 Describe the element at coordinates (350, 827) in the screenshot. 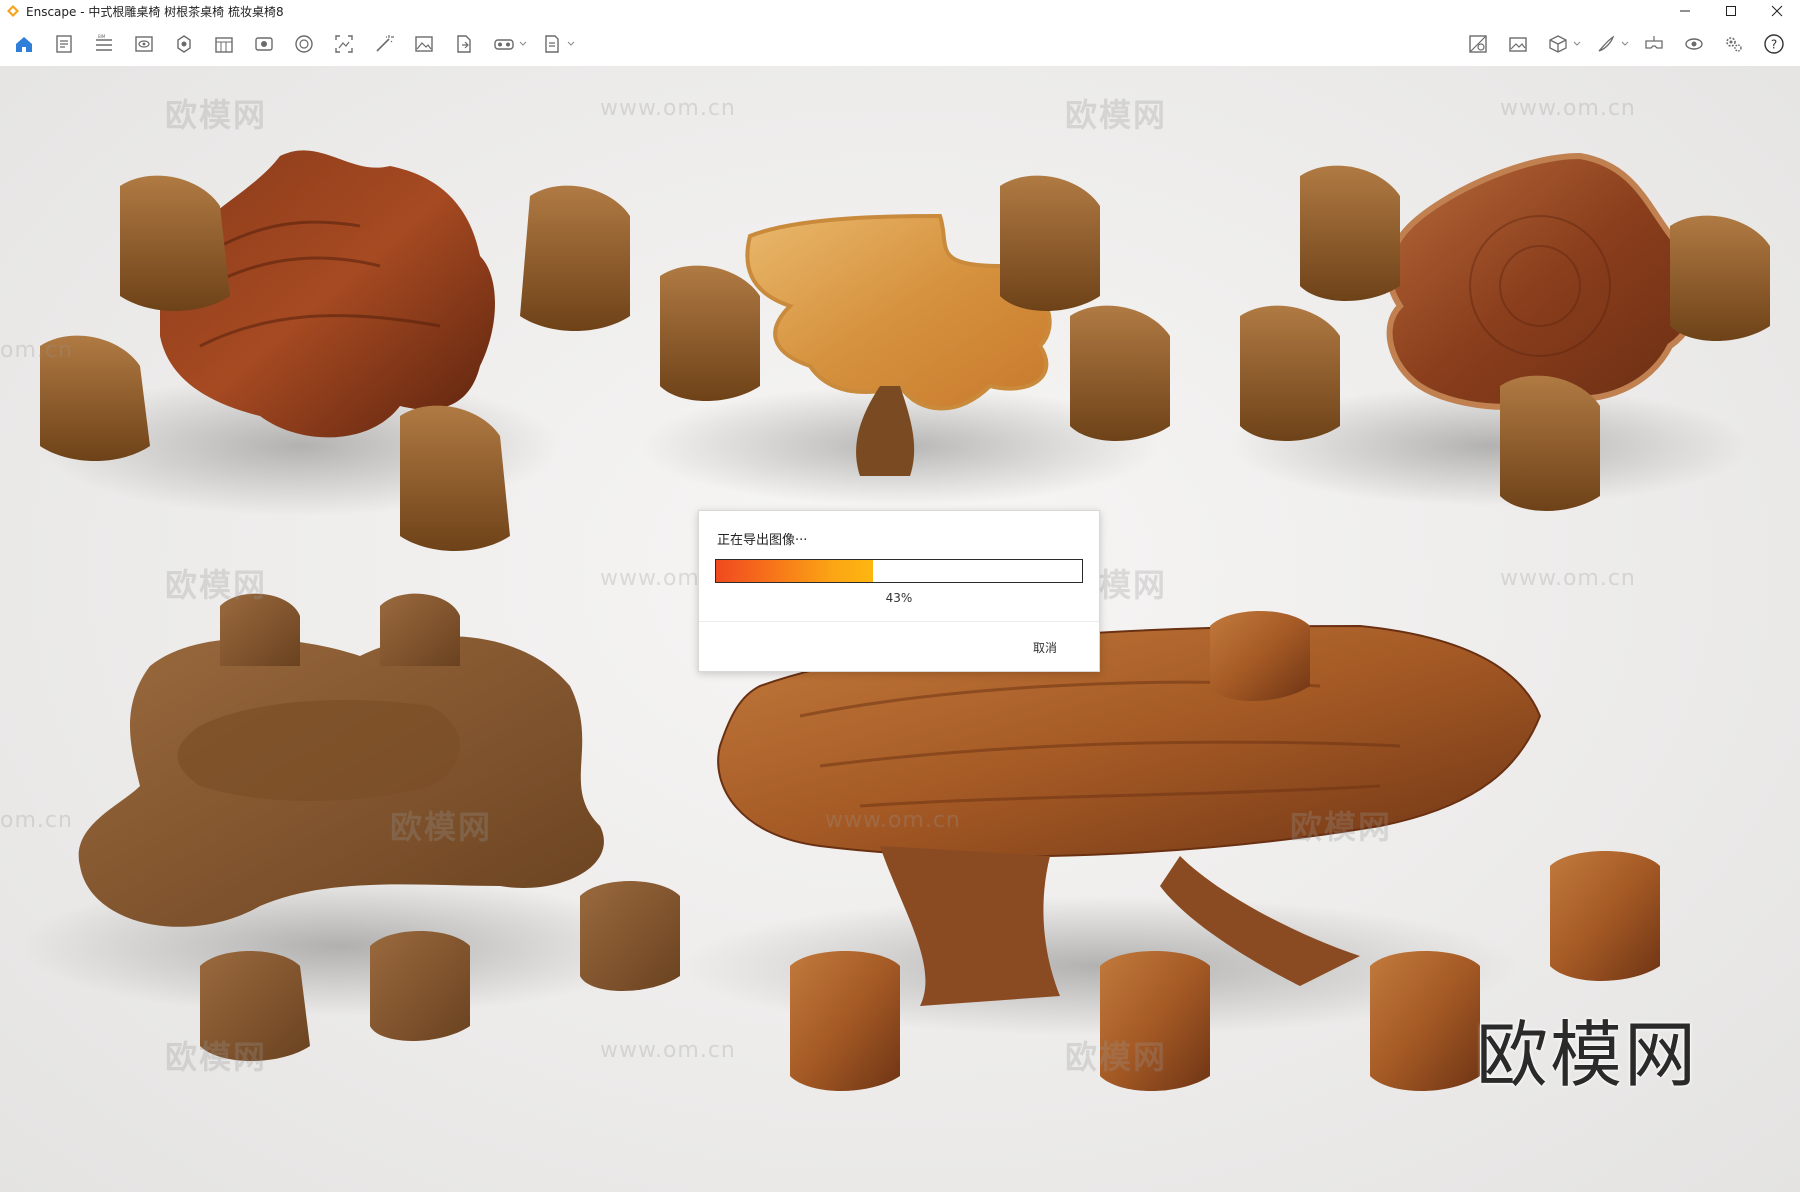

I see `tea-table-set` at that location.